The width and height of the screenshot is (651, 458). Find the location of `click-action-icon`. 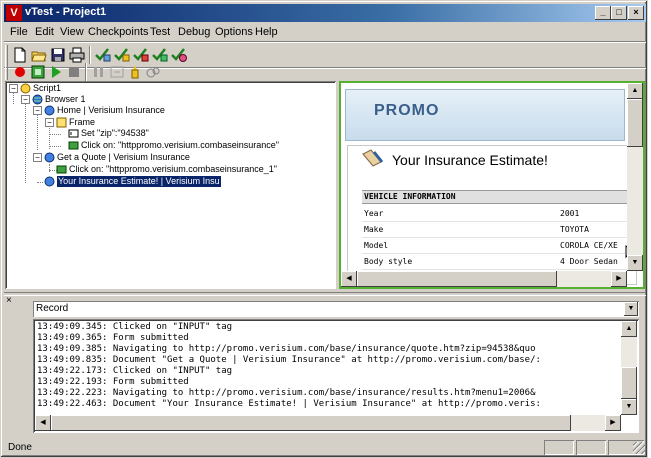

click-action-icon is located at coordinates (61, 169).